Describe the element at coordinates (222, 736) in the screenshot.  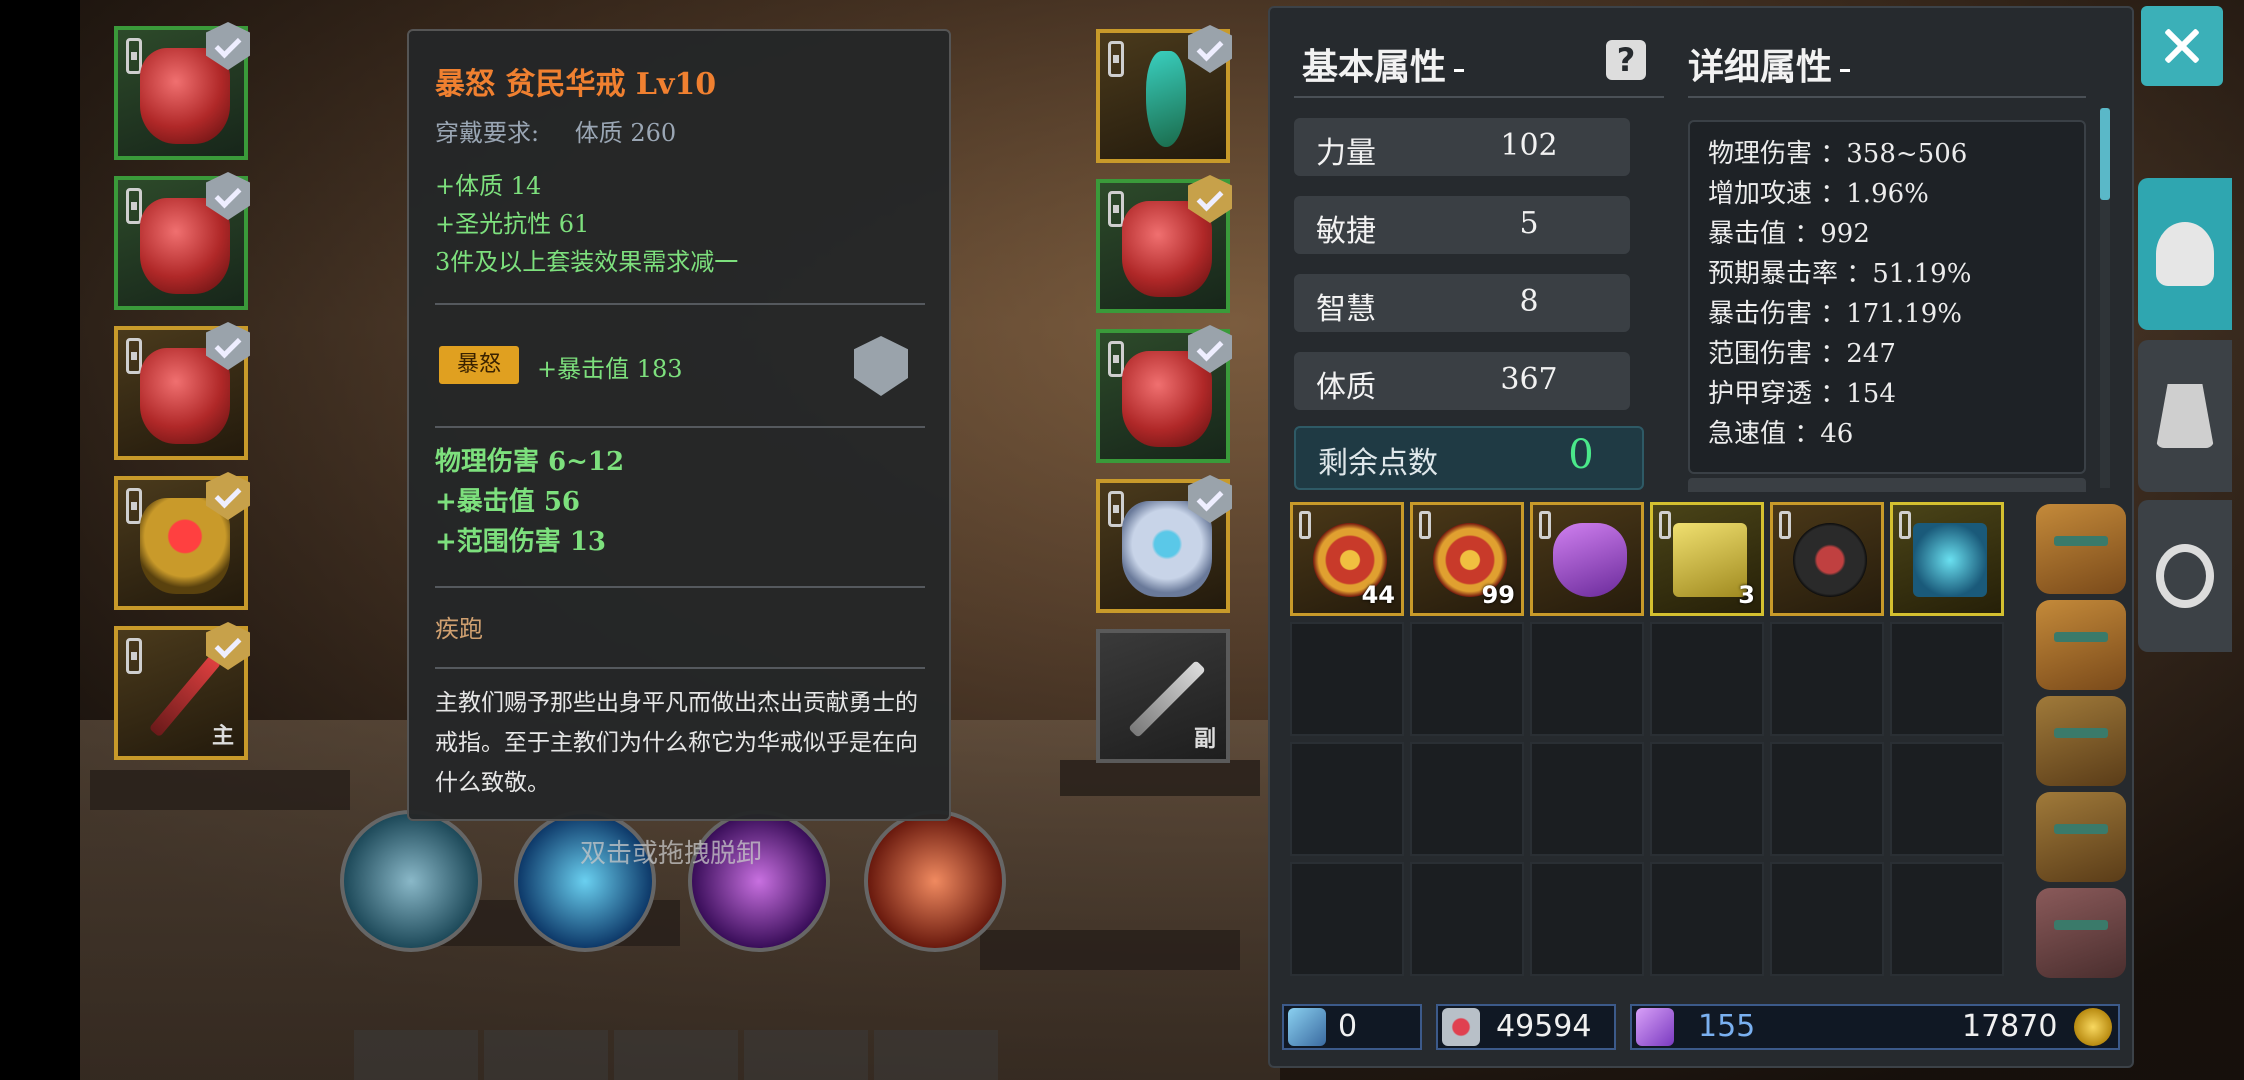
I see `main-hand-tag: 主` at that location.